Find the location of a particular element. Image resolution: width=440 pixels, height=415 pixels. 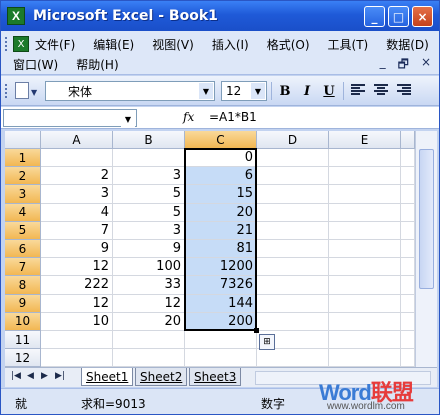

new-document-icon is located at coordinates (22, 90).